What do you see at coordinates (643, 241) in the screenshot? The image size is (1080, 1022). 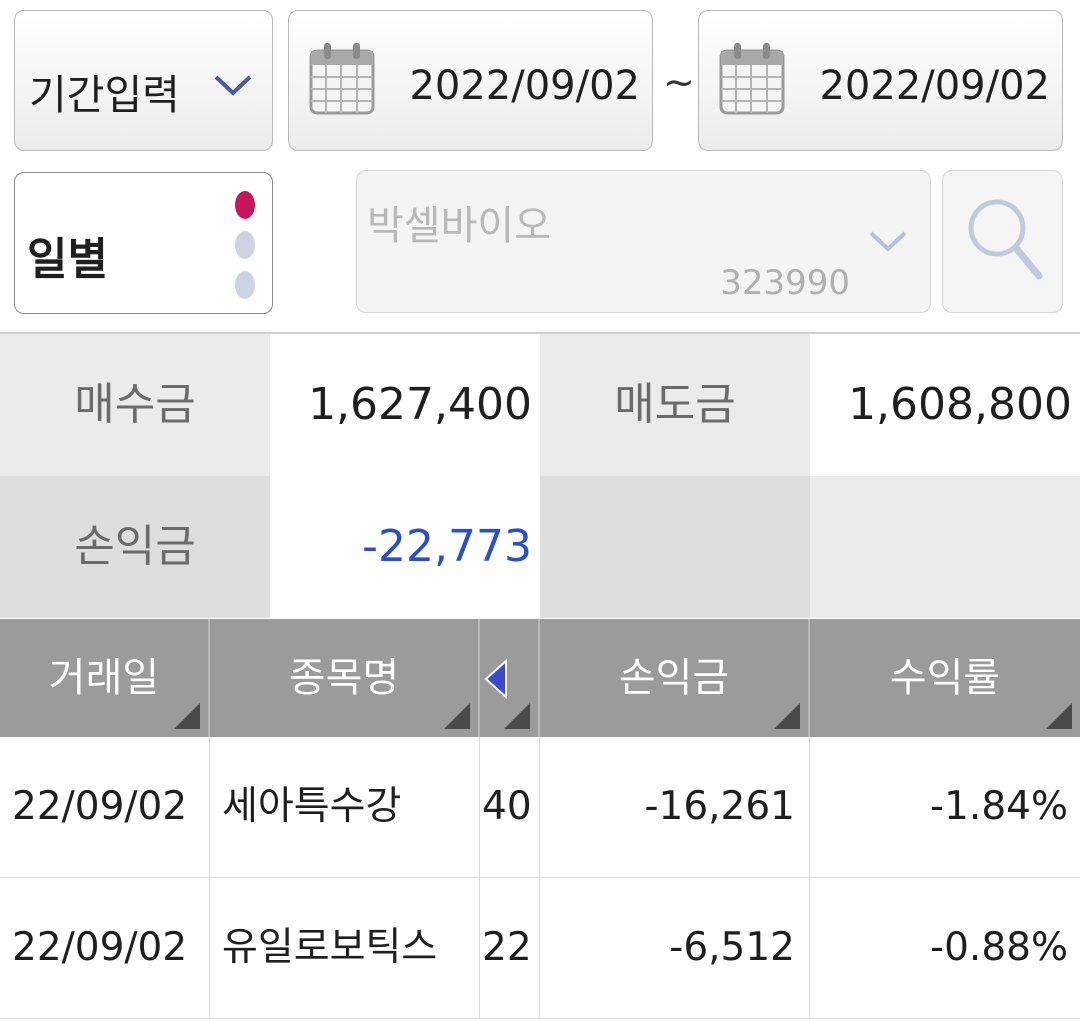 I see `stock-selector: 박셀바이오 323990` at bounding box center [643, 241].